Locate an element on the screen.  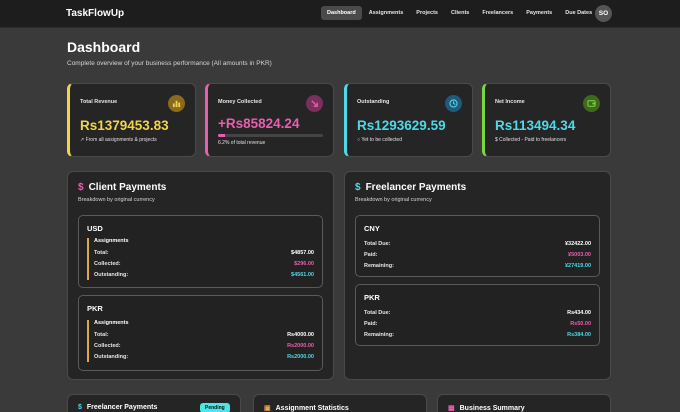
currency-label: USD is located at coordinates (95, 228).